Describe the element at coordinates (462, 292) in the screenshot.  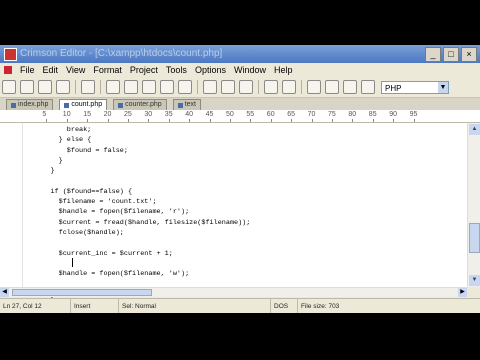
I see `scroll-right-icon: ▶` at that location.